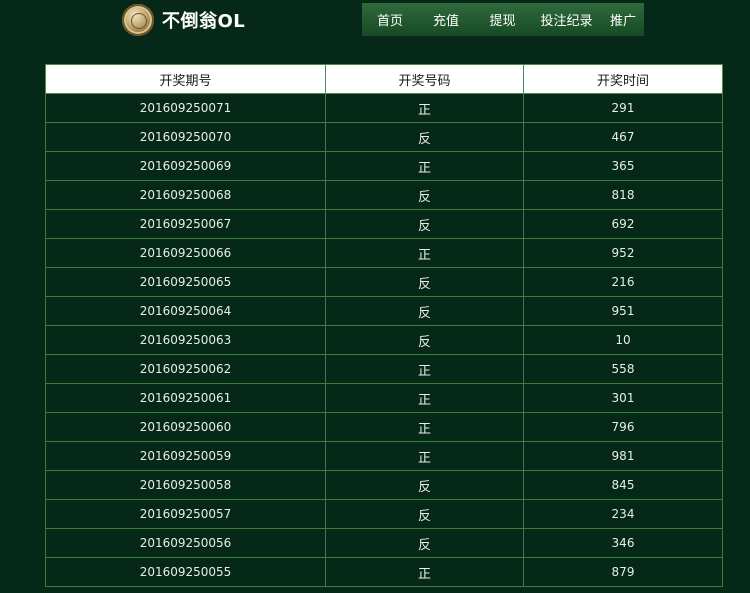 This screenshot has width=750, height=593. Describe the element at coordinates (185, 572) in the screenshot. I see `cell-period: 201609250055` at that location.